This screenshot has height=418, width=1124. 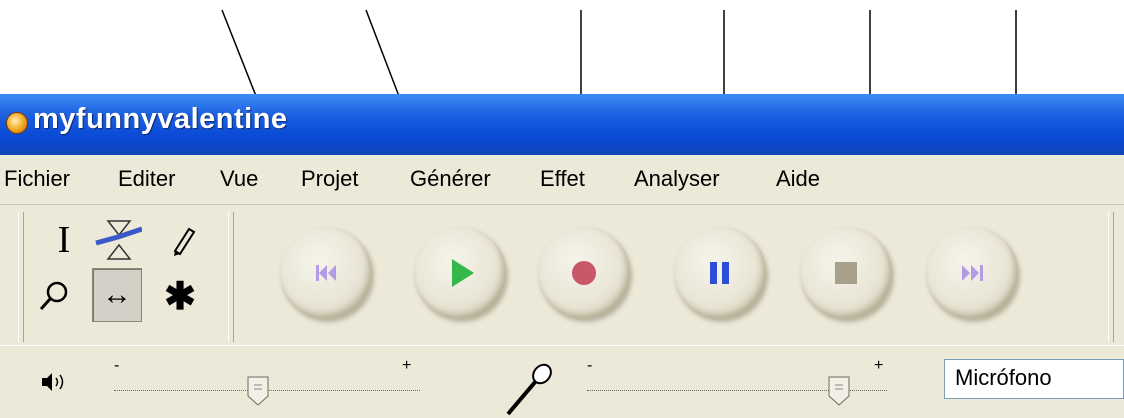 I want to click on draw-tool-icon, so click(x=182, y=240).